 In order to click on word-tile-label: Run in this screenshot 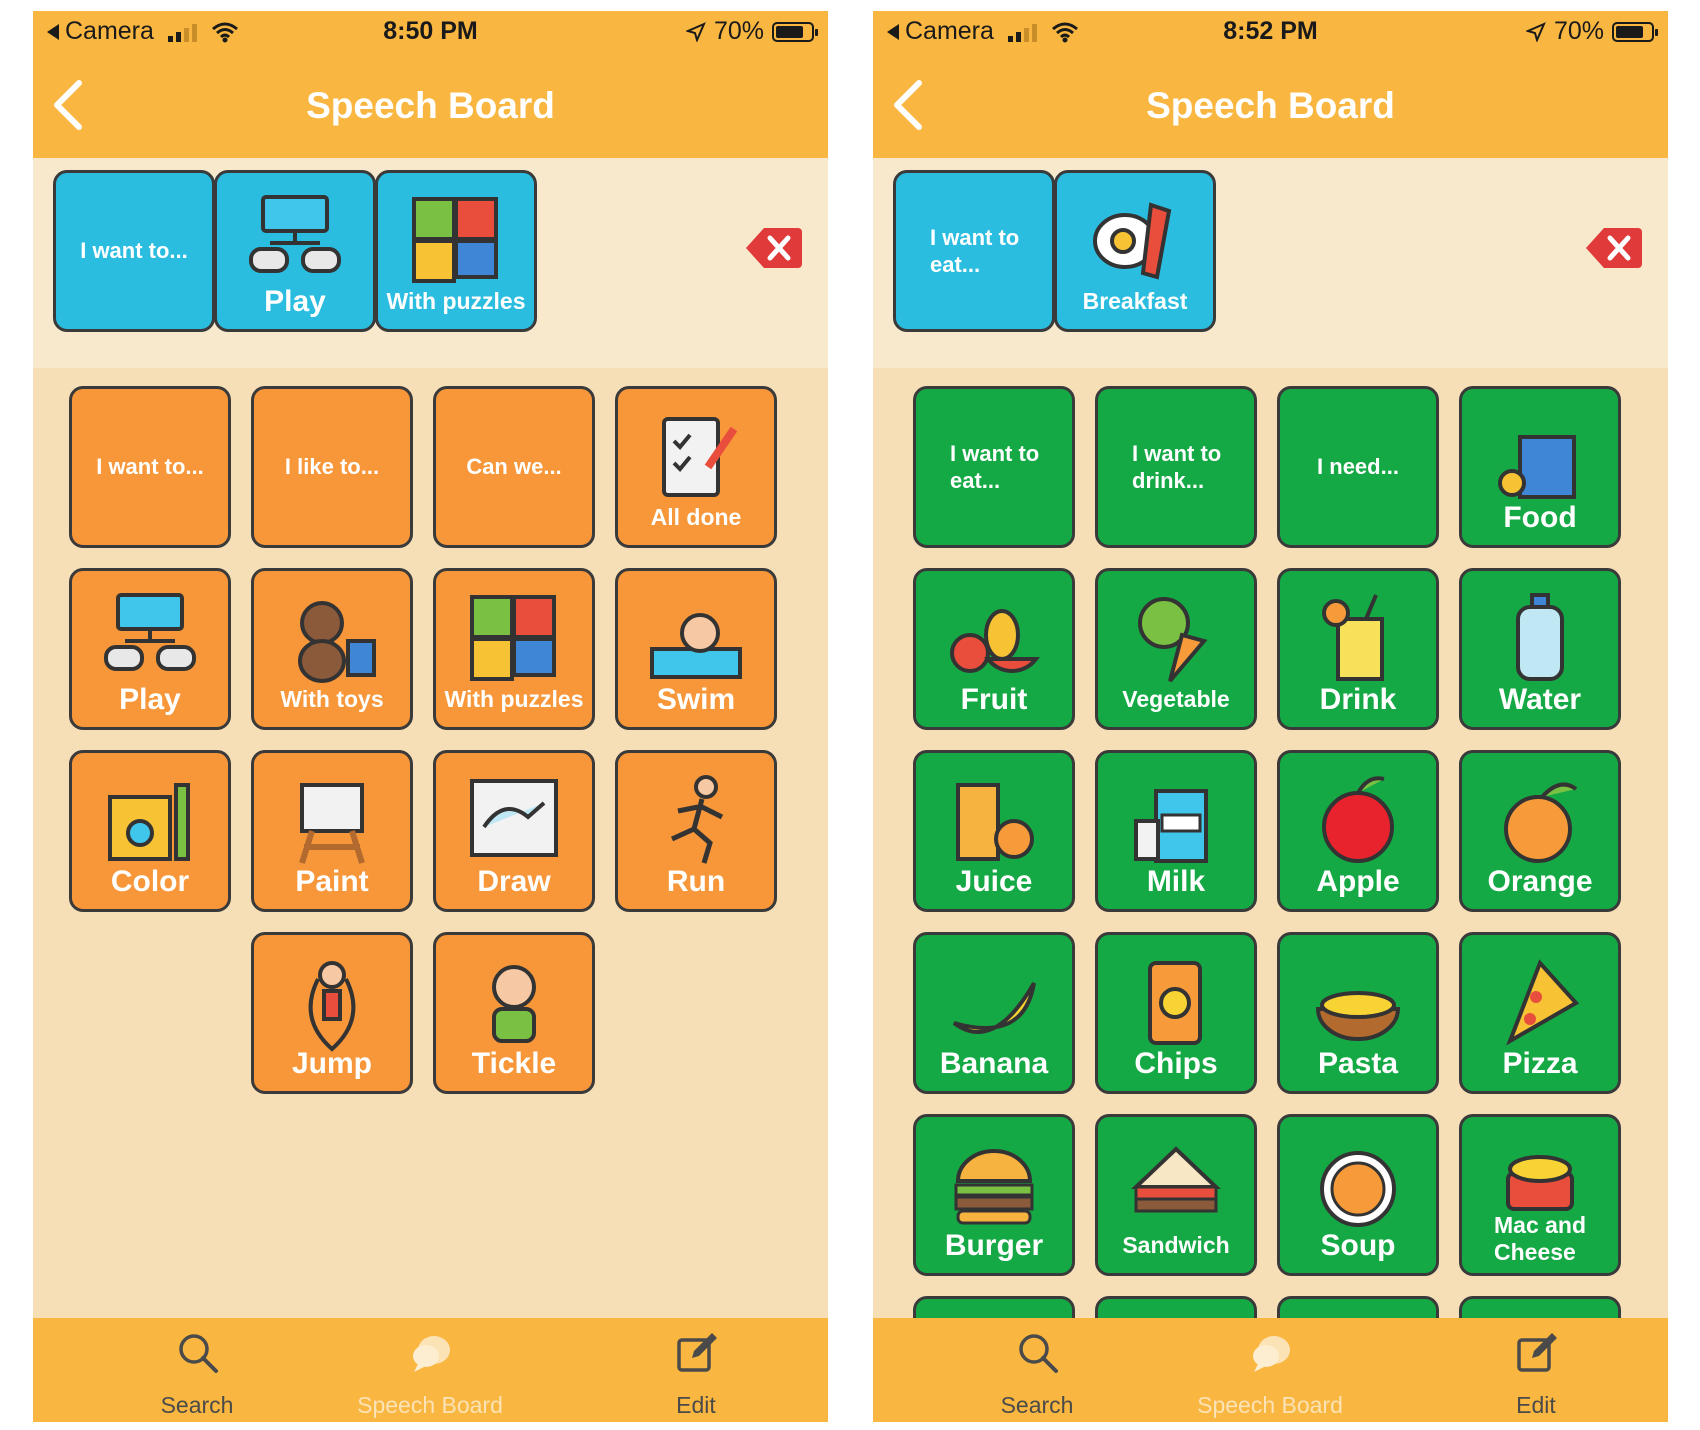, I will do `click(696, 881)`.